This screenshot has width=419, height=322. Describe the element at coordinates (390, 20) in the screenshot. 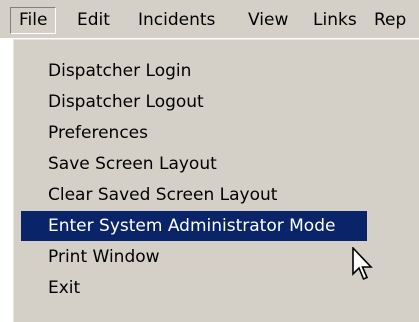

I see `menu-reports: Rep` at that location.